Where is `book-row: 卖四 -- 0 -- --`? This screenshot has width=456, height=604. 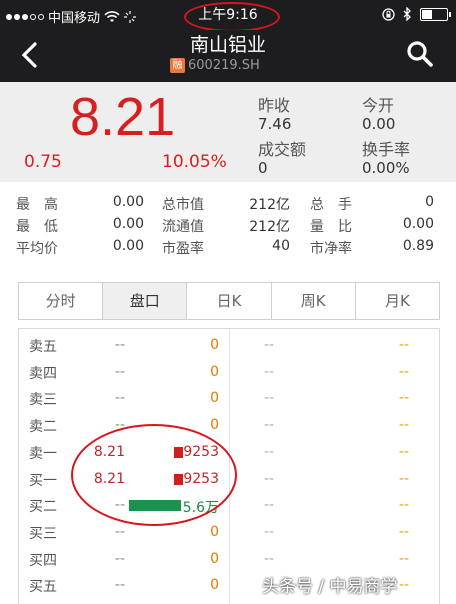
book-row: 卖四 -- 0 -- -- is located at coordinates (229, 373).